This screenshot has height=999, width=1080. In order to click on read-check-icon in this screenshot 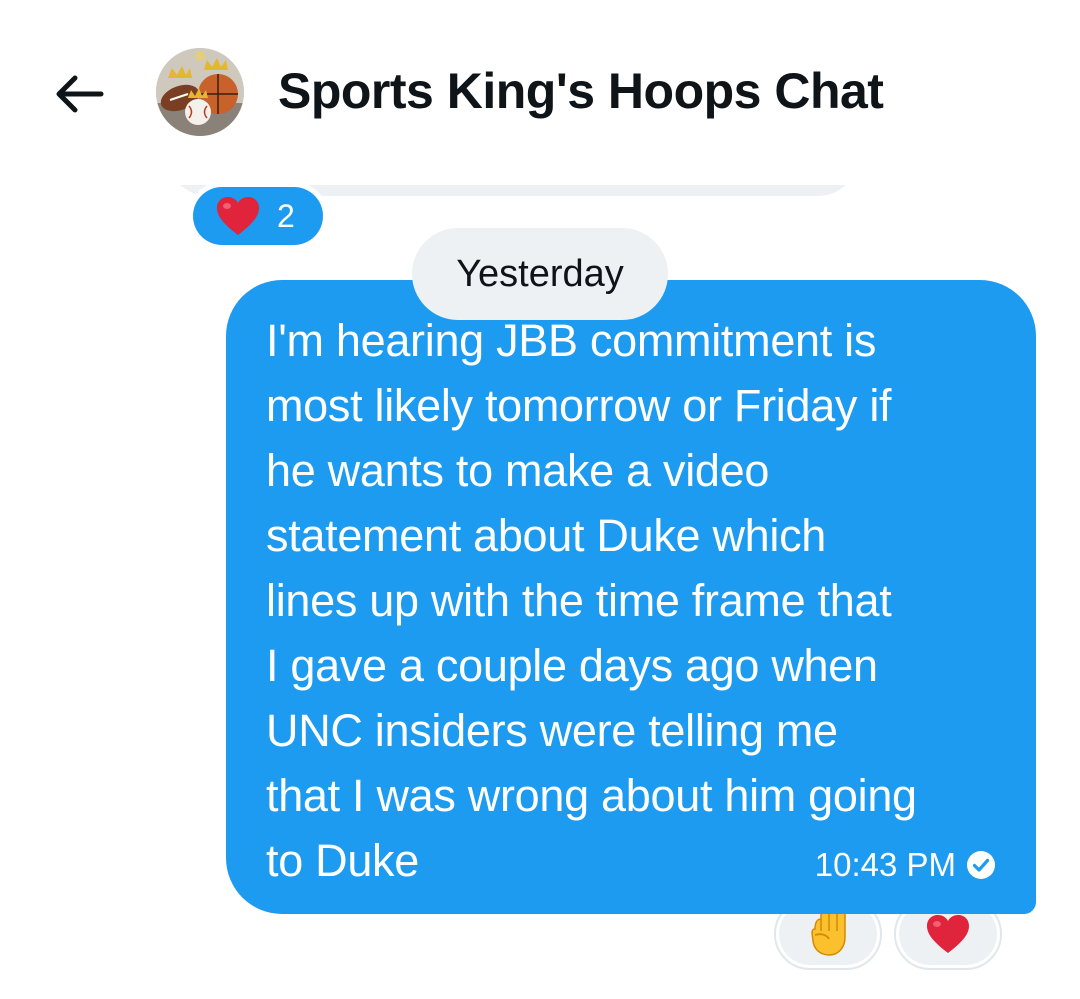, I will do `click(981, 865)`.